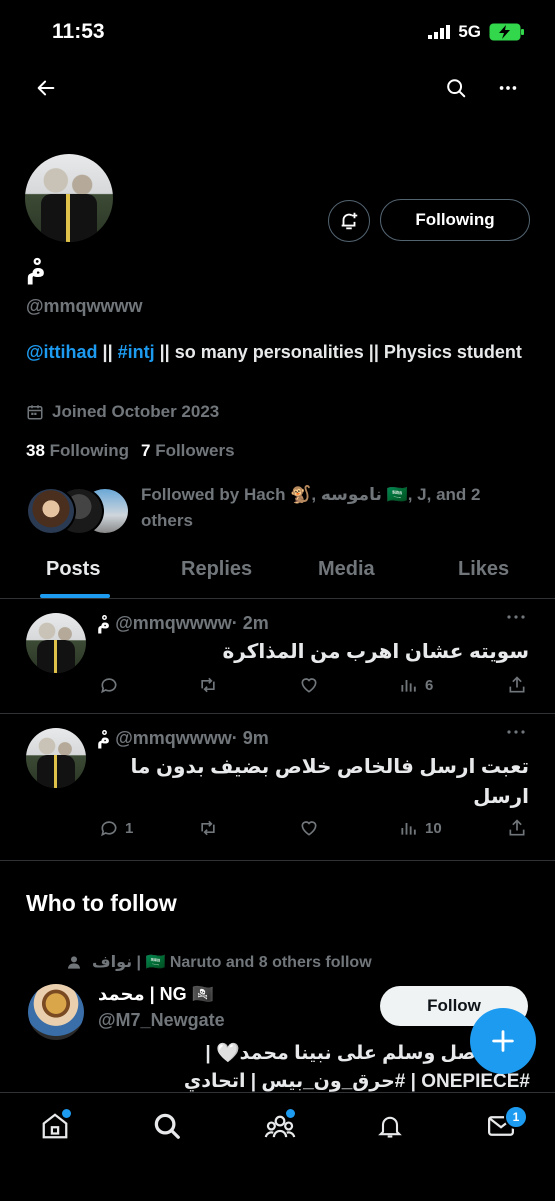 The height and width of the screenshot is (1201, 555). I want to click on calendar-icon, so click(35, 412).